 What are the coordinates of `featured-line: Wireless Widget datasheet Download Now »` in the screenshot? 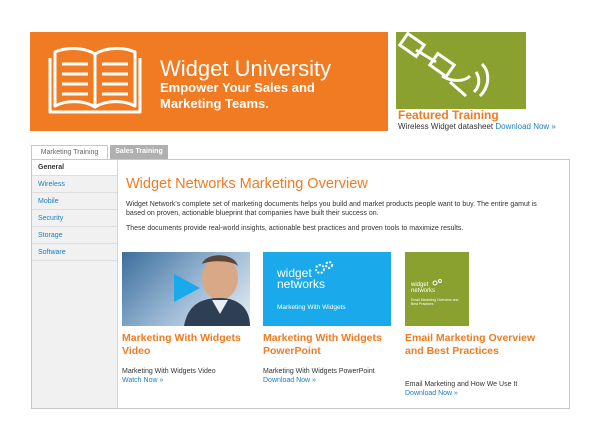 It's located at (477, 126).